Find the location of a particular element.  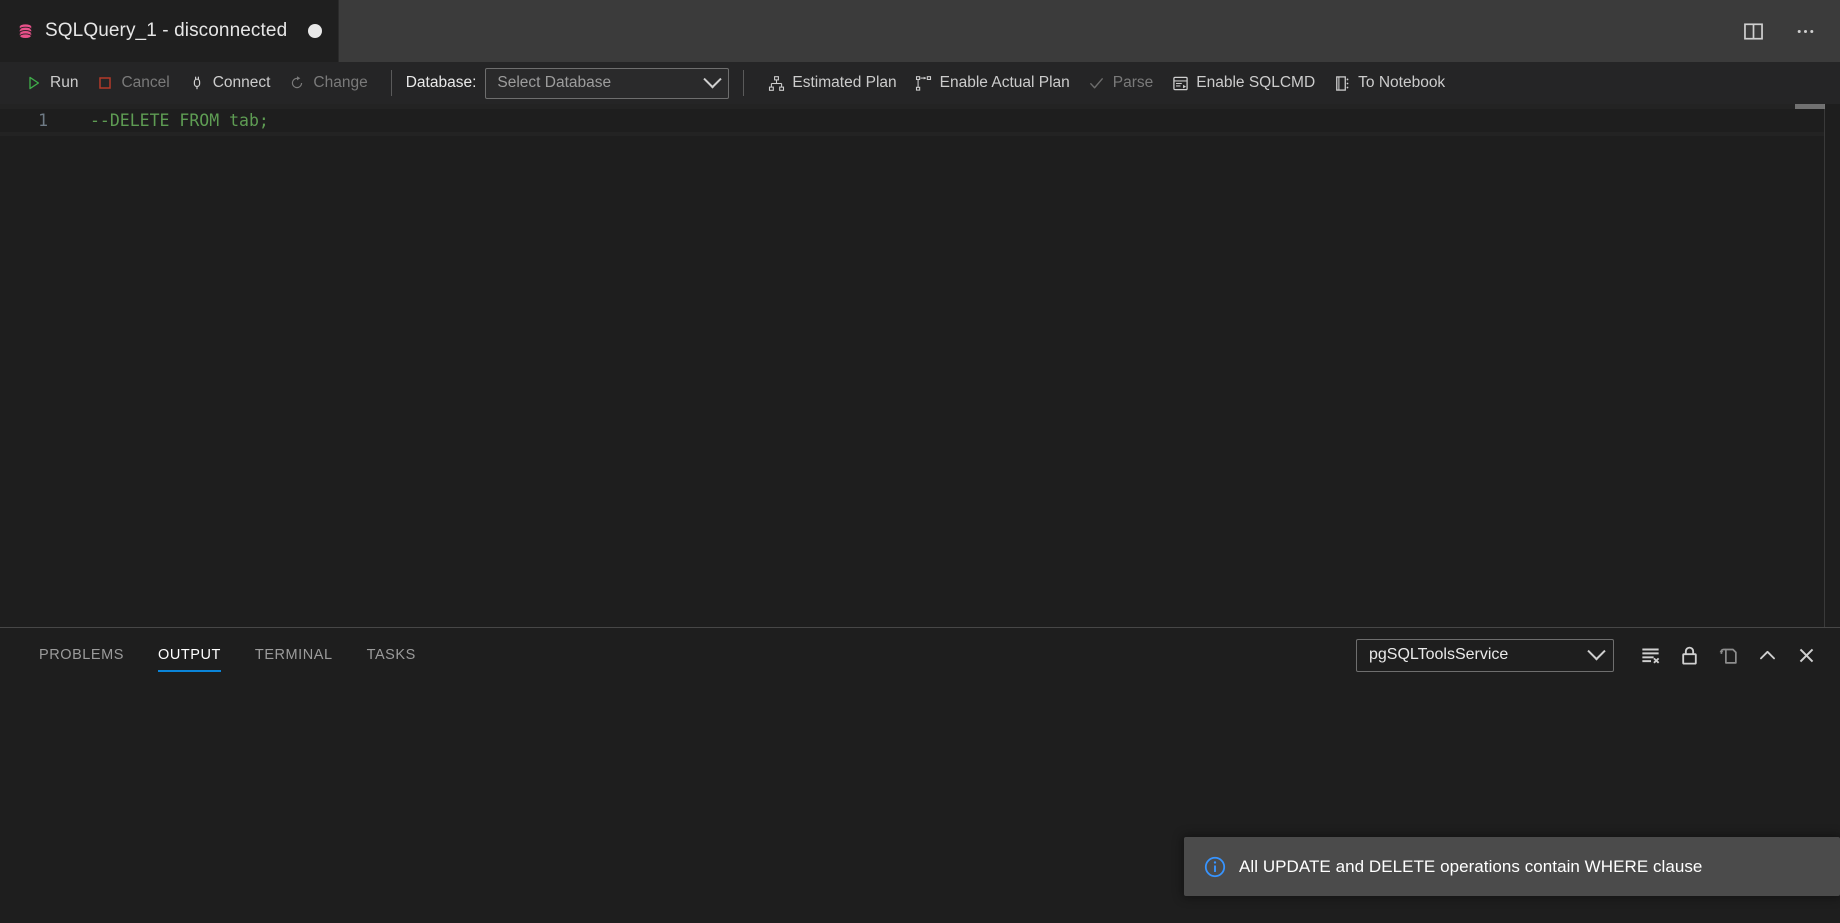

connect-label: Connect is located at coordinates (241, 83).